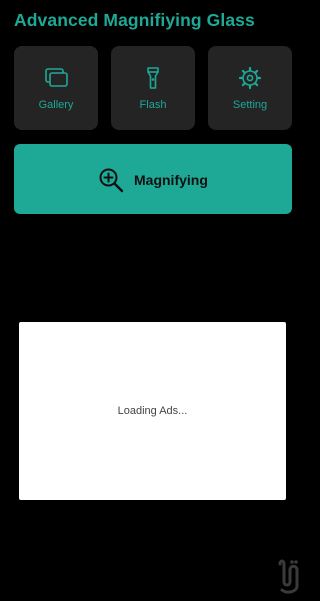  What do you see at coordinates (56, 78) in the screenshot?
I see `gallery-icon` at bounding box center [56, 78].